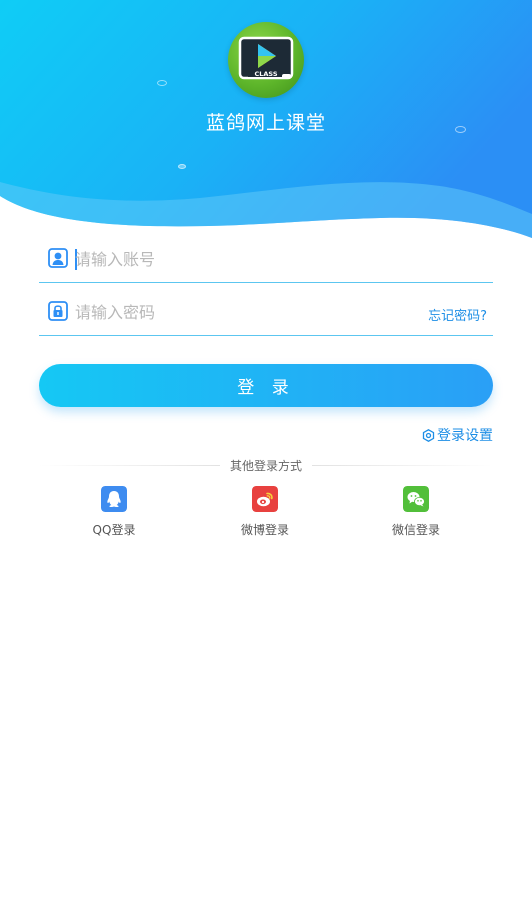 The height and width of the screenshot is (924, 532). What do you see at coordinates (245, 312) in the screenshot?
I see `password-input` at bounding box center [245, 312].